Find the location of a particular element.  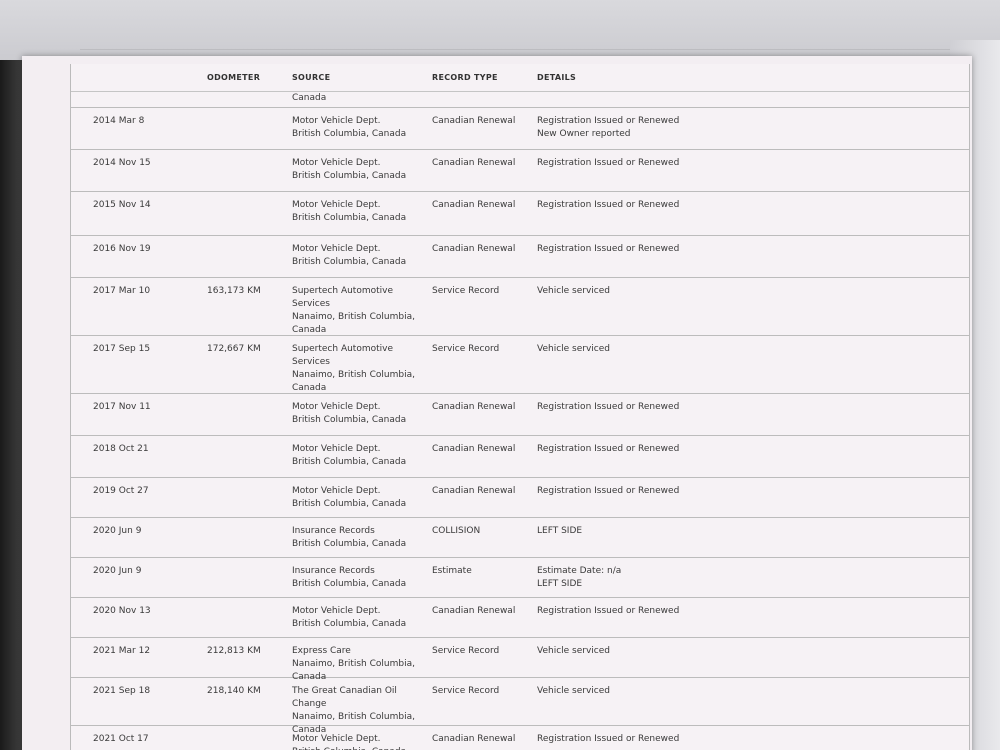

record-date: 2017 Mar 10 is located at coordinates (122, 291).